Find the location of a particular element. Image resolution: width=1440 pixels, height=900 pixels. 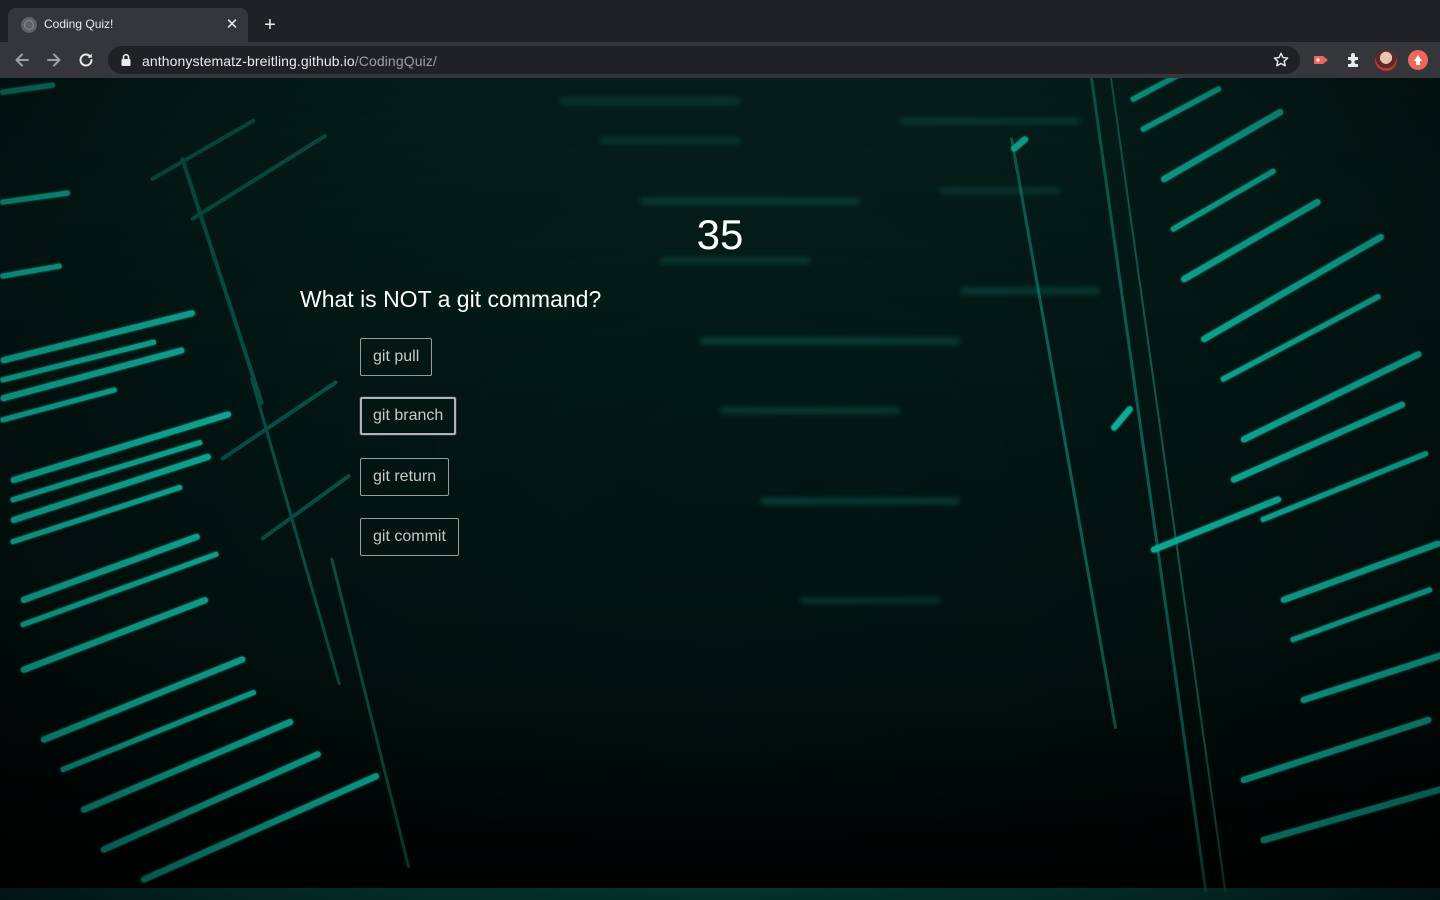

answer-button-git-pull: git pull is located at coordinates (396, 357).